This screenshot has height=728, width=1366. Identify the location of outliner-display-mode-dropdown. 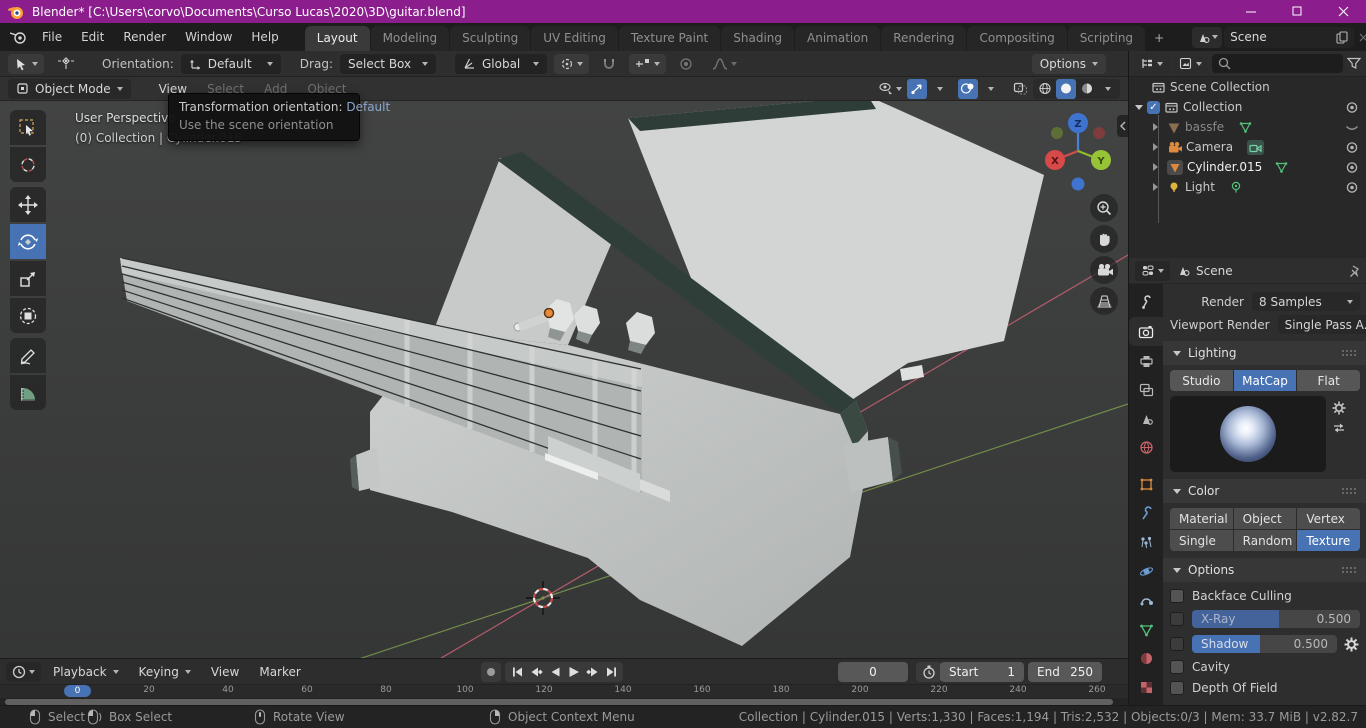
(1190, 63).